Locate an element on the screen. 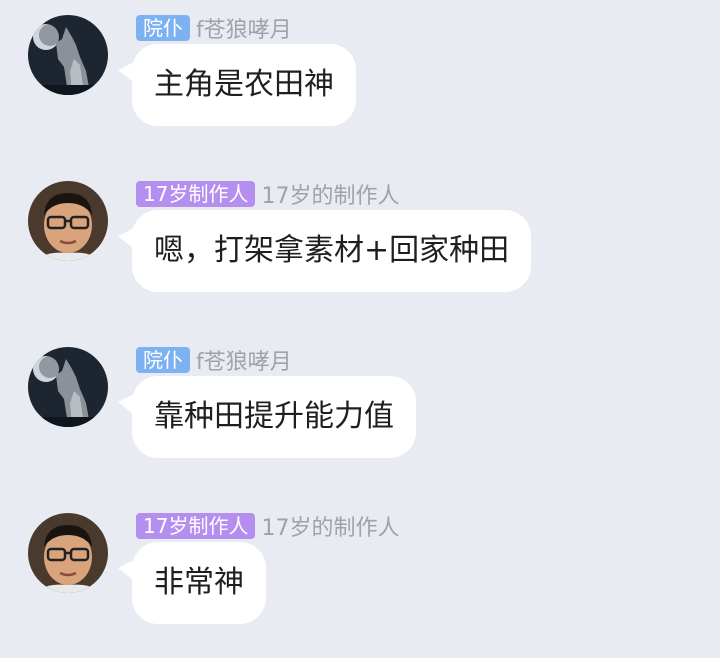  message-bubble: 靠种田提升能力值 is located at coordinates (274, 417).